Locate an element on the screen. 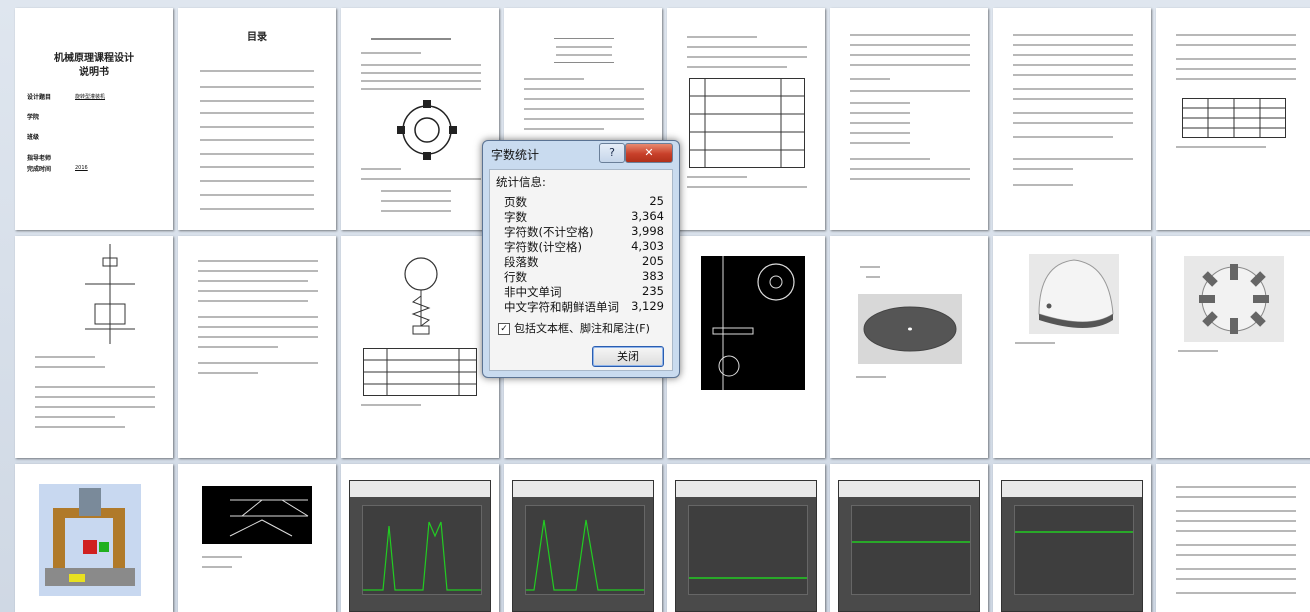 The width and height of the screenshot is (1310, 612). stat-value: 3,364 is located at coordinates (647, 216).